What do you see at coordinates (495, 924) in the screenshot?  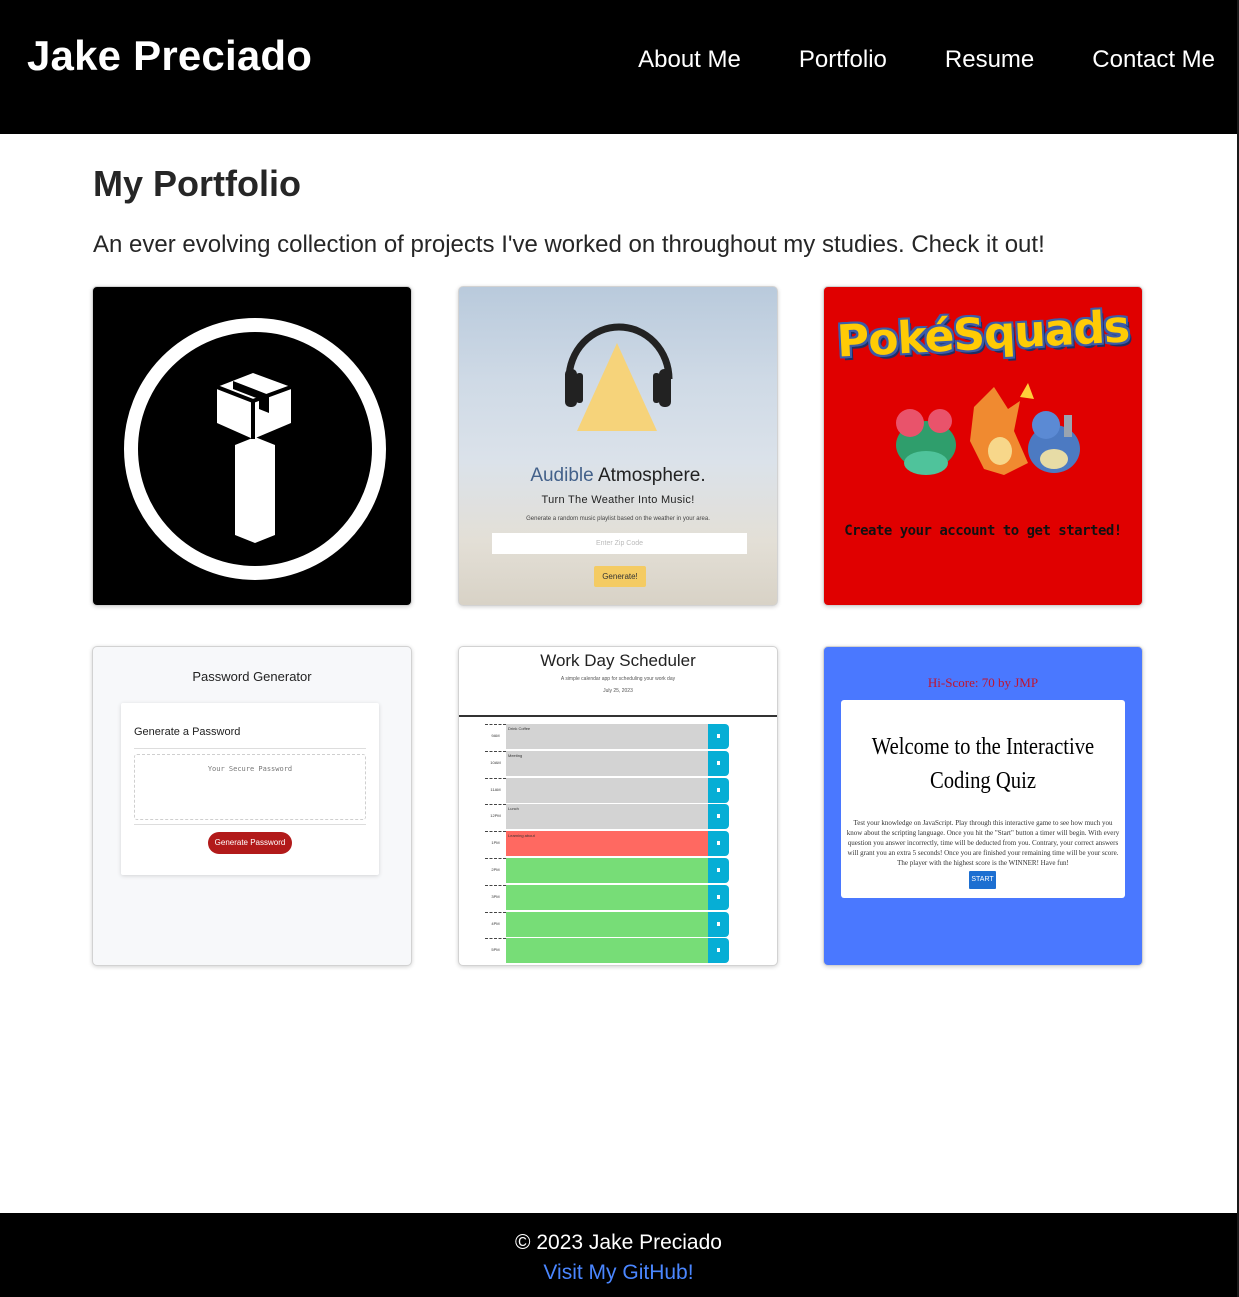 I see `scheduler-hour: 4PM` at bounding box center [495, 924].